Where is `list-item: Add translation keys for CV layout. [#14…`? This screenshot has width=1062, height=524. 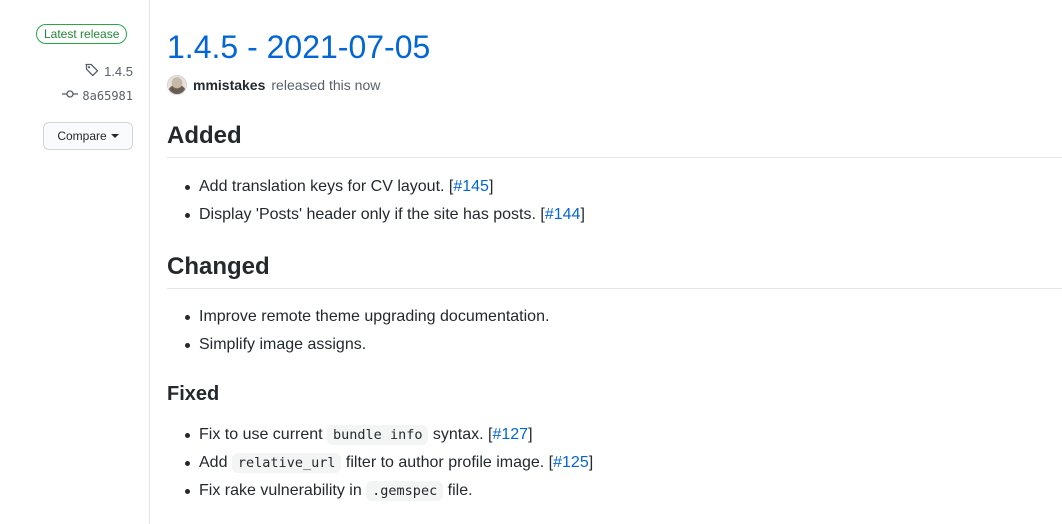 list-item: Add translation keys for CV layout. [#14… is located at coordinates (383, 187).